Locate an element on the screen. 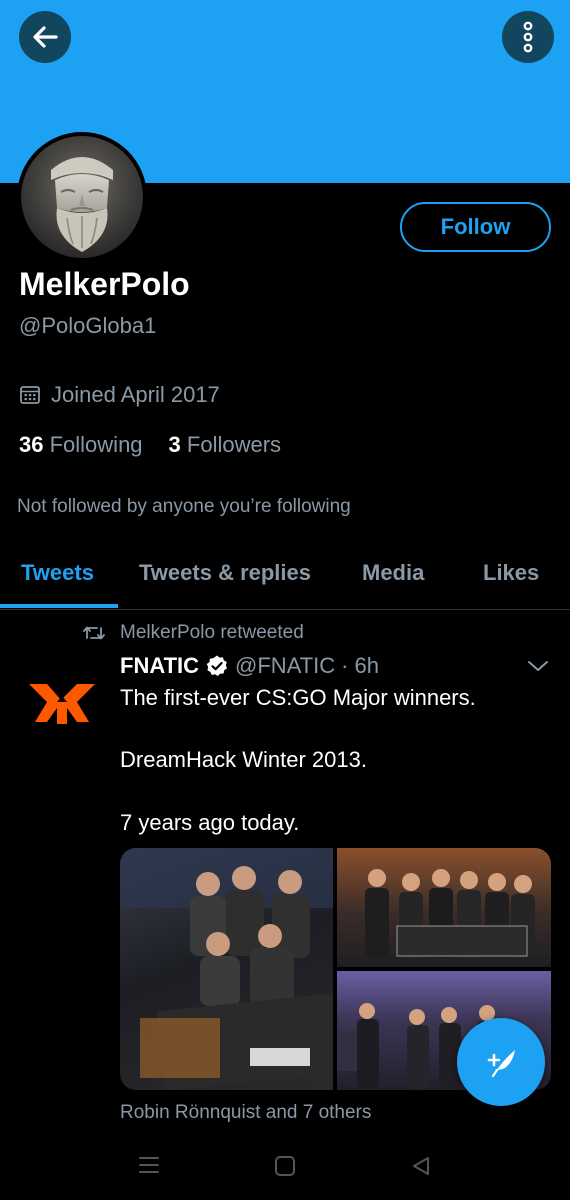 This screenshot has width=570, height=1200. following-count-link: 36 Following is located at coordinates (81, 445).